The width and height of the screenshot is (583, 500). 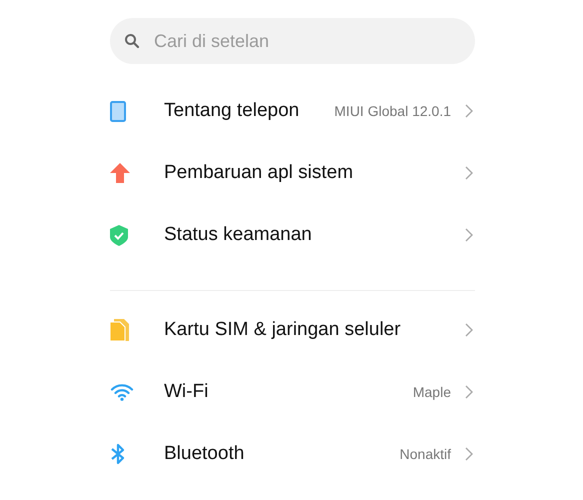 What do you see at coordinates (205, 454) in the screenshot?
I see `item-label: Bluetooth` at bounding box center [205, 454].